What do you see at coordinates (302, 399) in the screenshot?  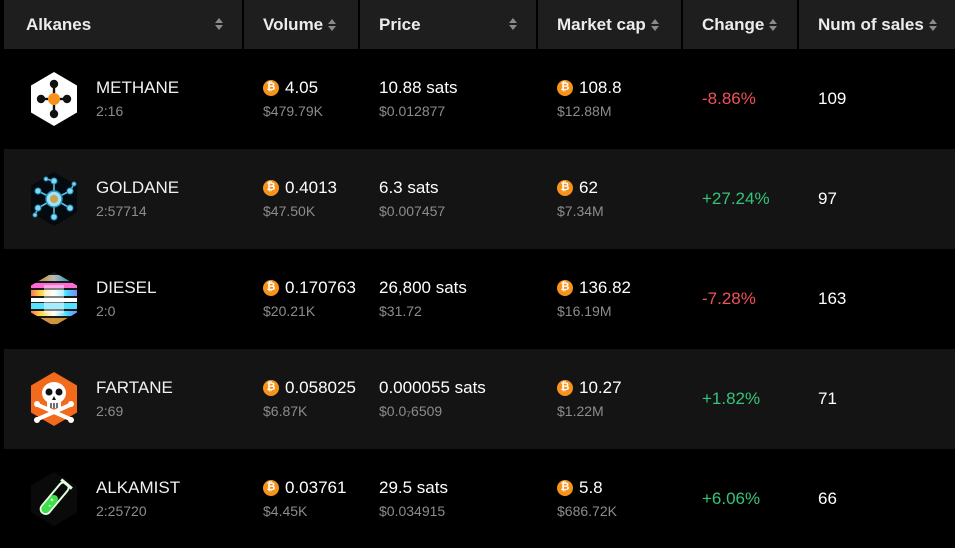 I see `volume-cell: ₿ 0.058025 $6.87K` at bounding box center [302, 399].